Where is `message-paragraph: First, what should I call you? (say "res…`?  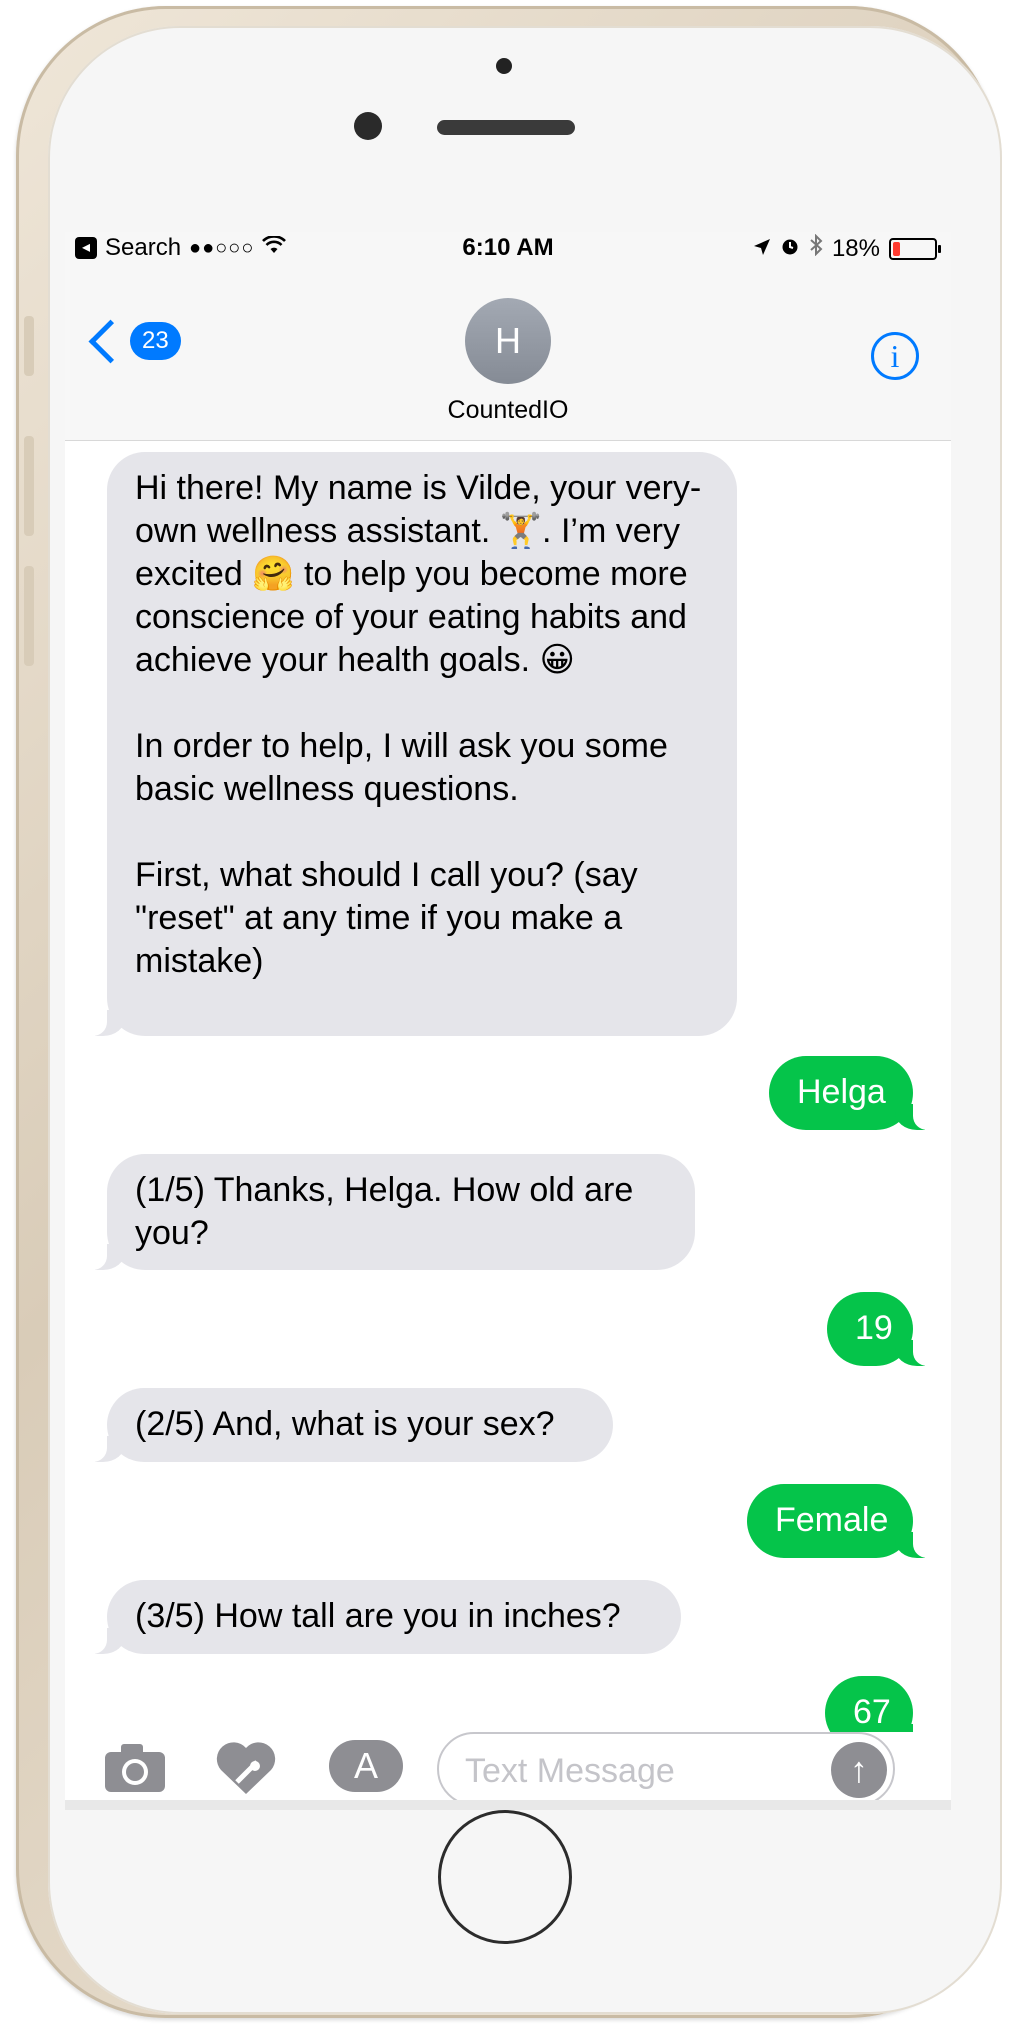
message-paragraph: First, what should I call you? (say "res… is located at coordinates (386, 918).